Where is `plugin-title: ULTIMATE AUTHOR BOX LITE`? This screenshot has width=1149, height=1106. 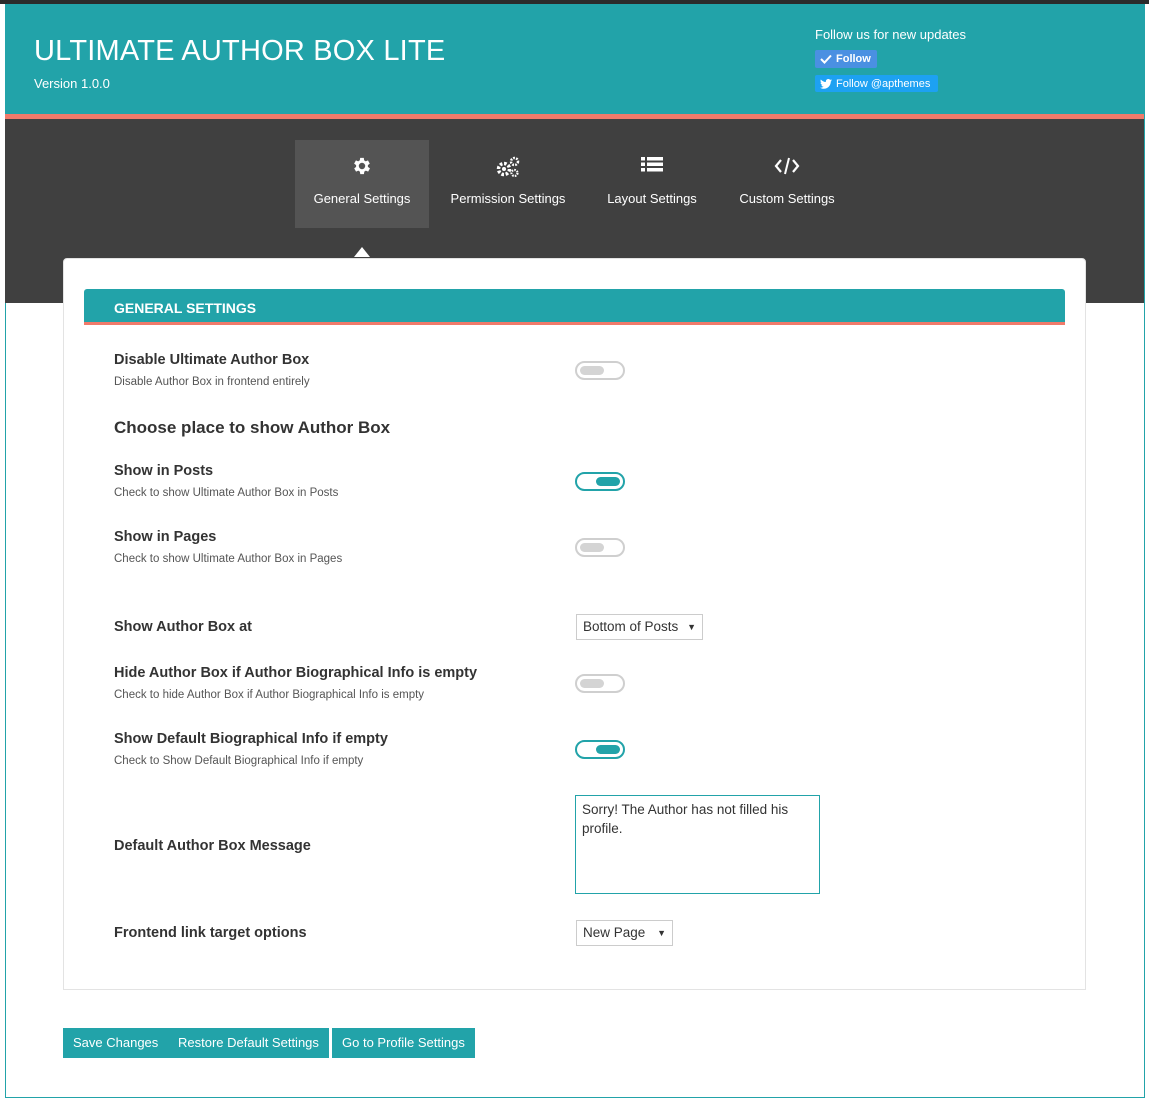 plugin-title: ULTIMATE AUTHOR BOX LITE is located at coordinates (240, 51).